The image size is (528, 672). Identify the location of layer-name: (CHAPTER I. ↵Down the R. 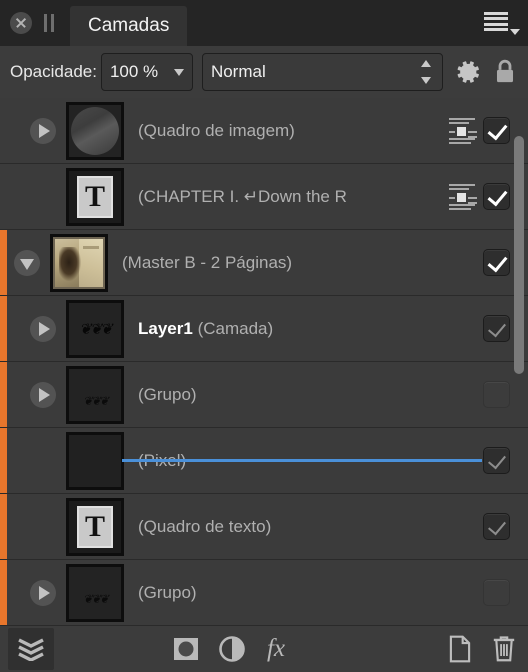
(242, 196).